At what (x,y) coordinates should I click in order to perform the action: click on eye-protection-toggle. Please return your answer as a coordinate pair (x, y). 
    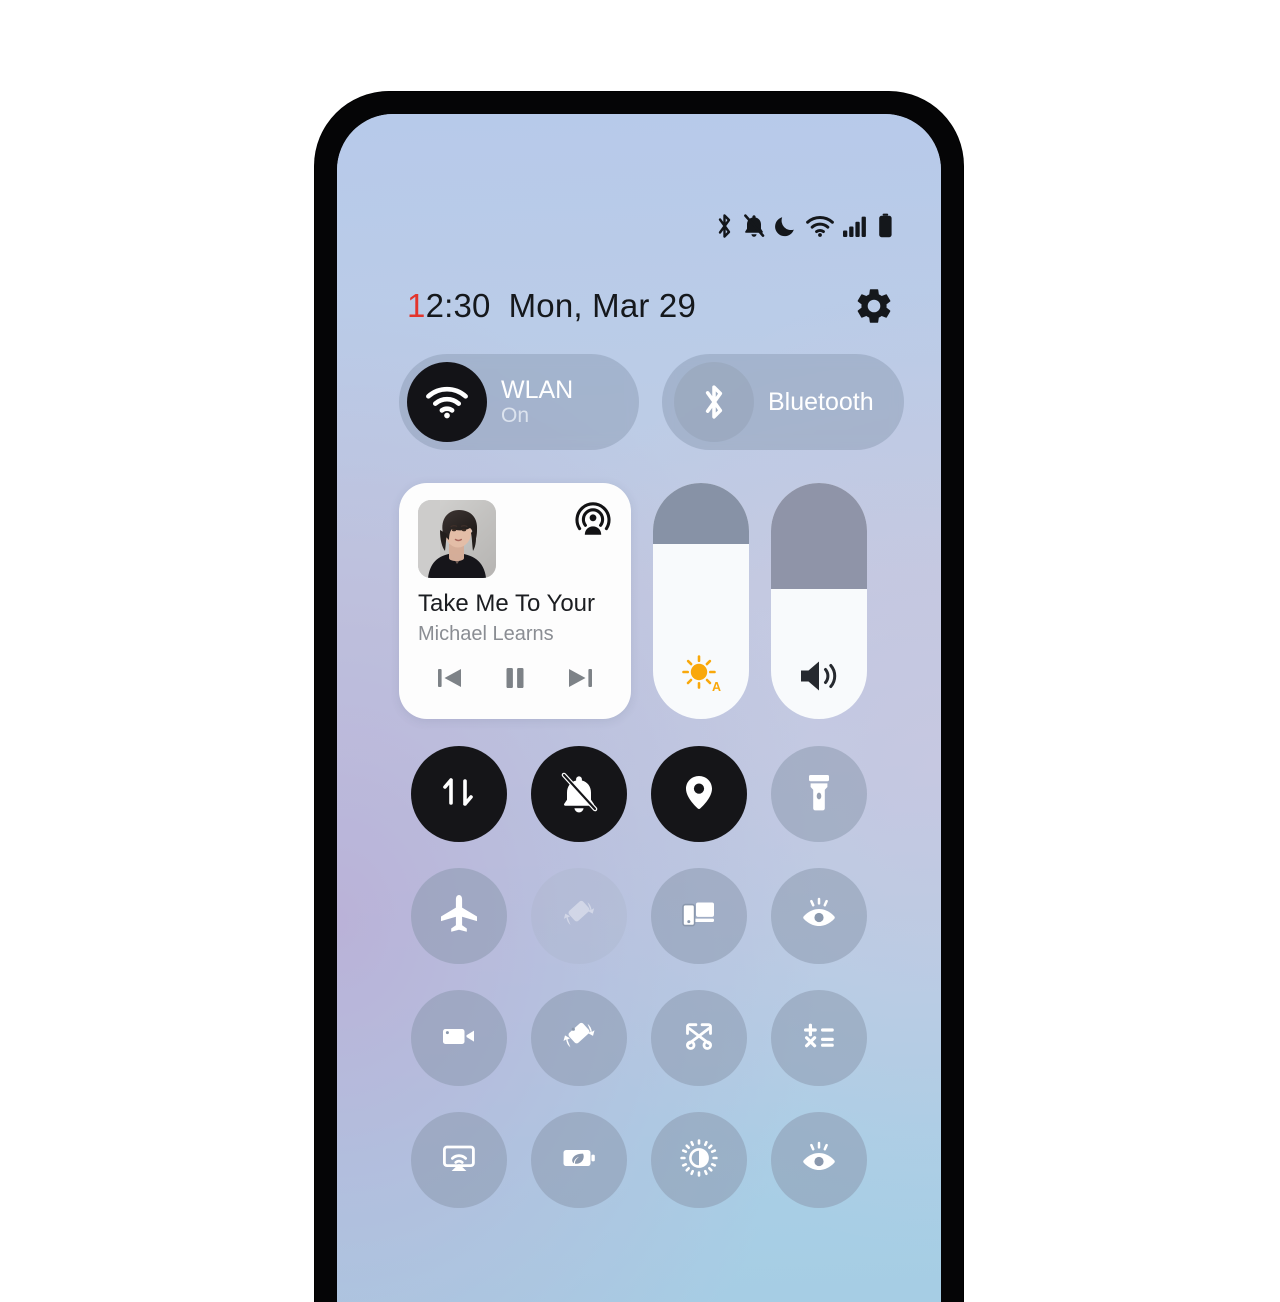
    Looking at the image, I should click on (819, 1160).